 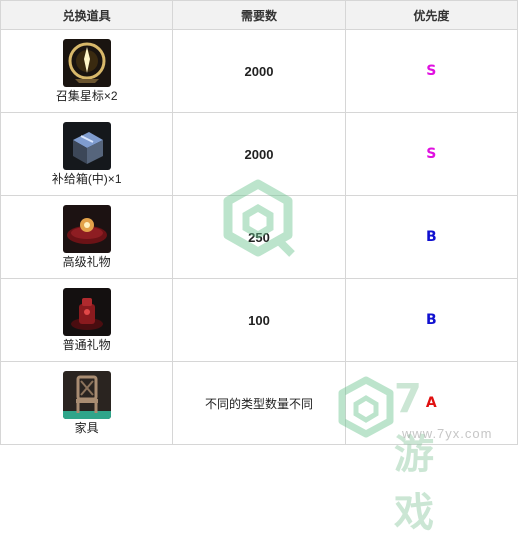 I want to click on table-header-row: 兑换道具 需要数 优先度, so click(x=259, y=15).